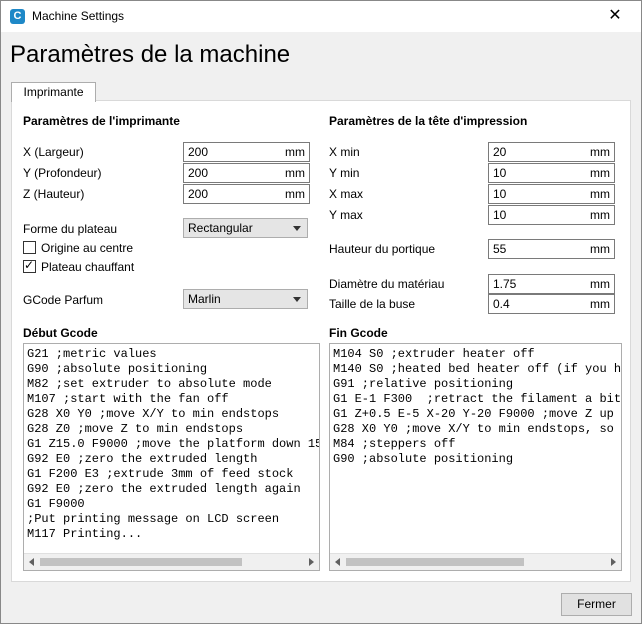 The image size is (642, 624). I want to click on build-plate-shape-select: Rectangular, so click(245, 228).